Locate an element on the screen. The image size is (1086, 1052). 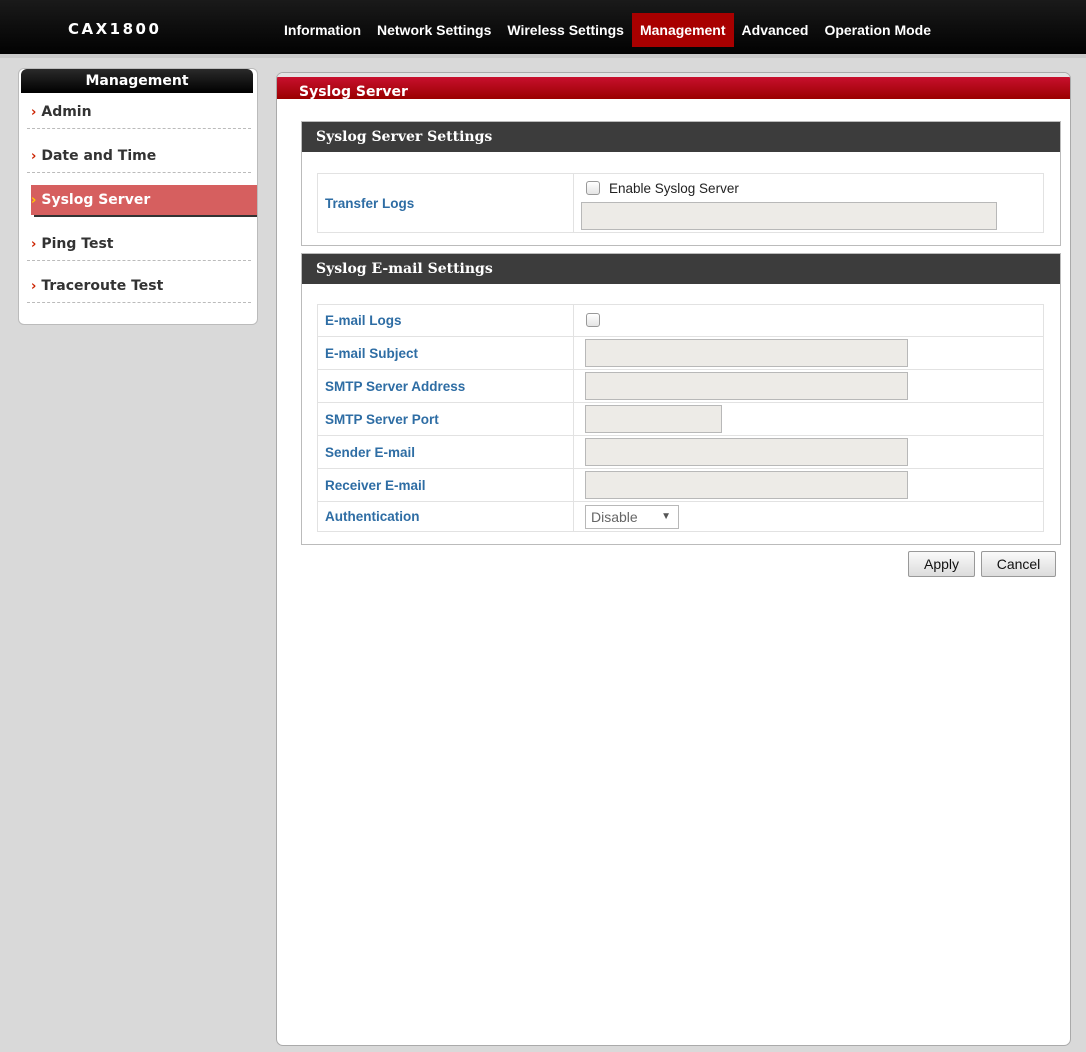
sender-email-row: Sender E-mail is located at coordinates (680, 452).